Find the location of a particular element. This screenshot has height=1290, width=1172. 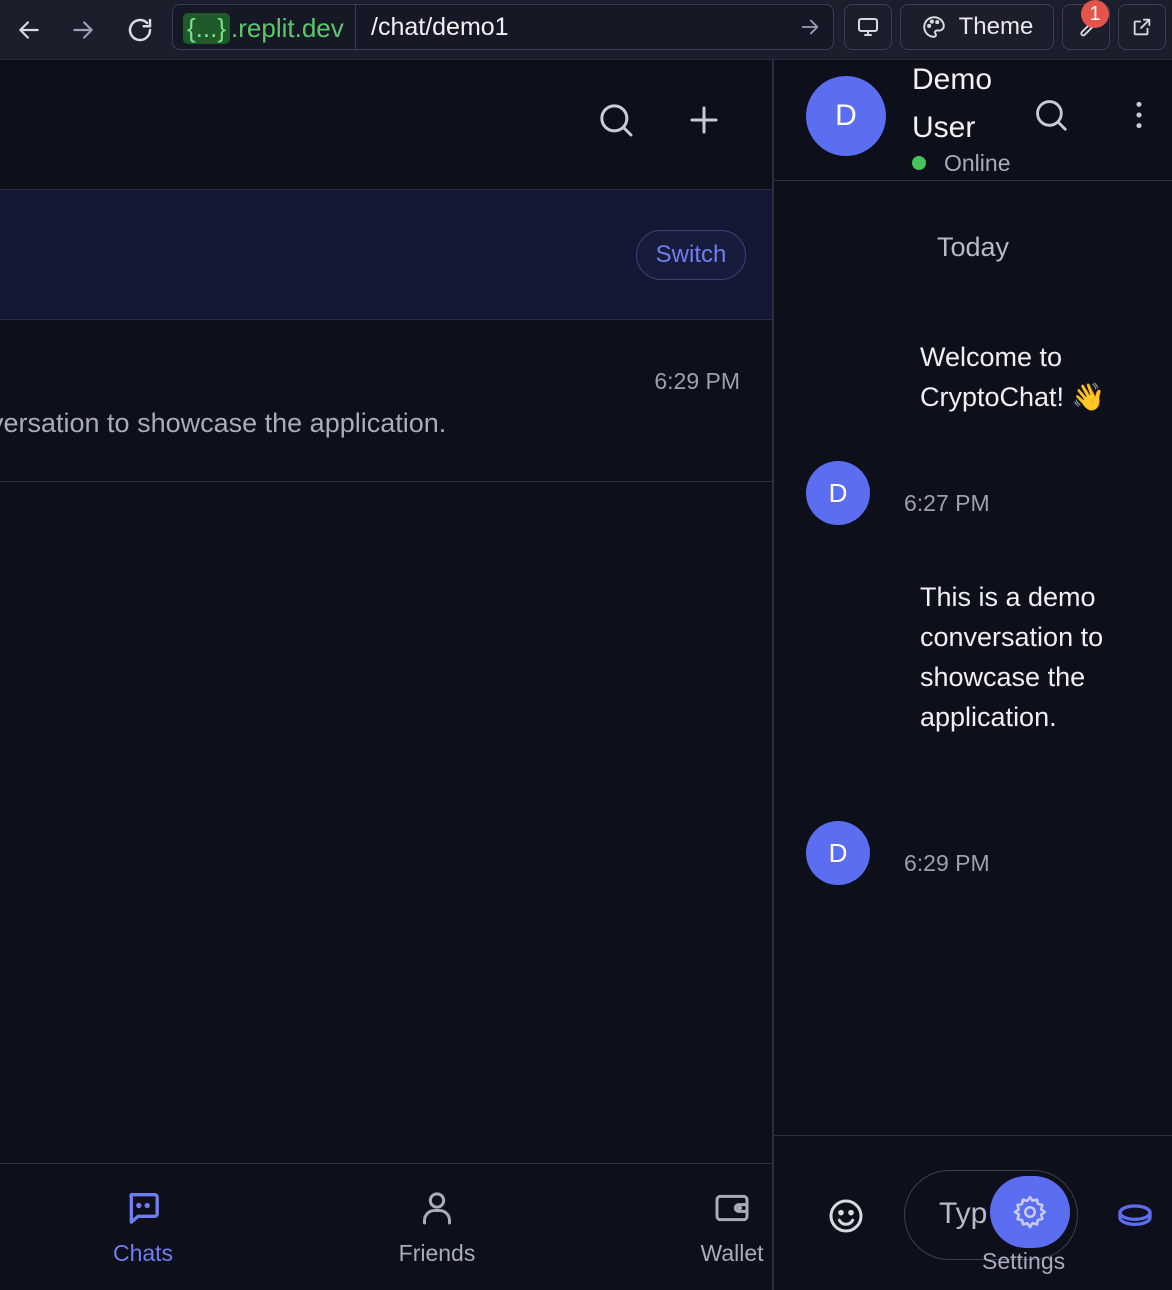

address-bar: {...} .replit.dev /chat/demo1 is located at coordinates (503, 27).